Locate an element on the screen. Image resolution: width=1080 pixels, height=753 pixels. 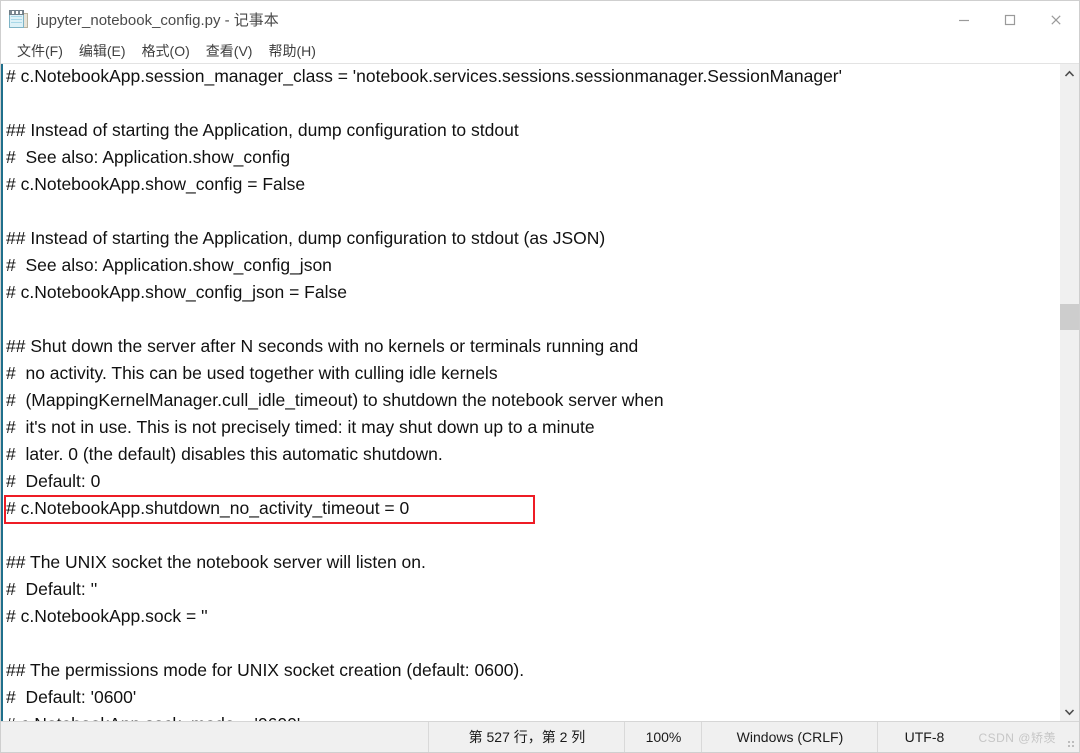
status-encoding: UTF-8 is located at coordinates (923, 737).